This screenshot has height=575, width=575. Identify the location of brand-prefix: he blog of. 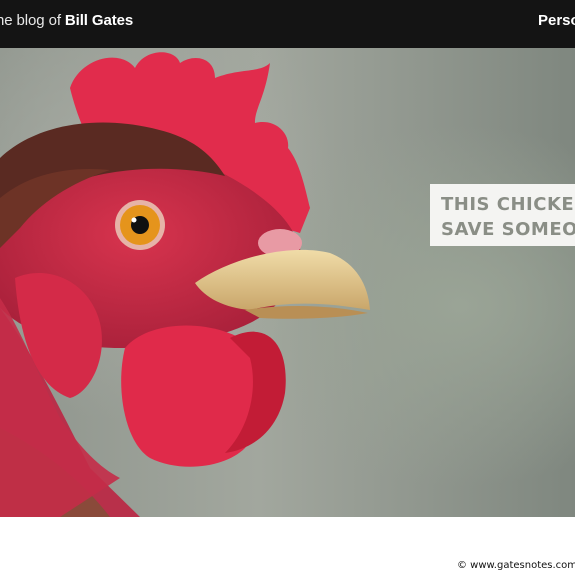
(30, 20).